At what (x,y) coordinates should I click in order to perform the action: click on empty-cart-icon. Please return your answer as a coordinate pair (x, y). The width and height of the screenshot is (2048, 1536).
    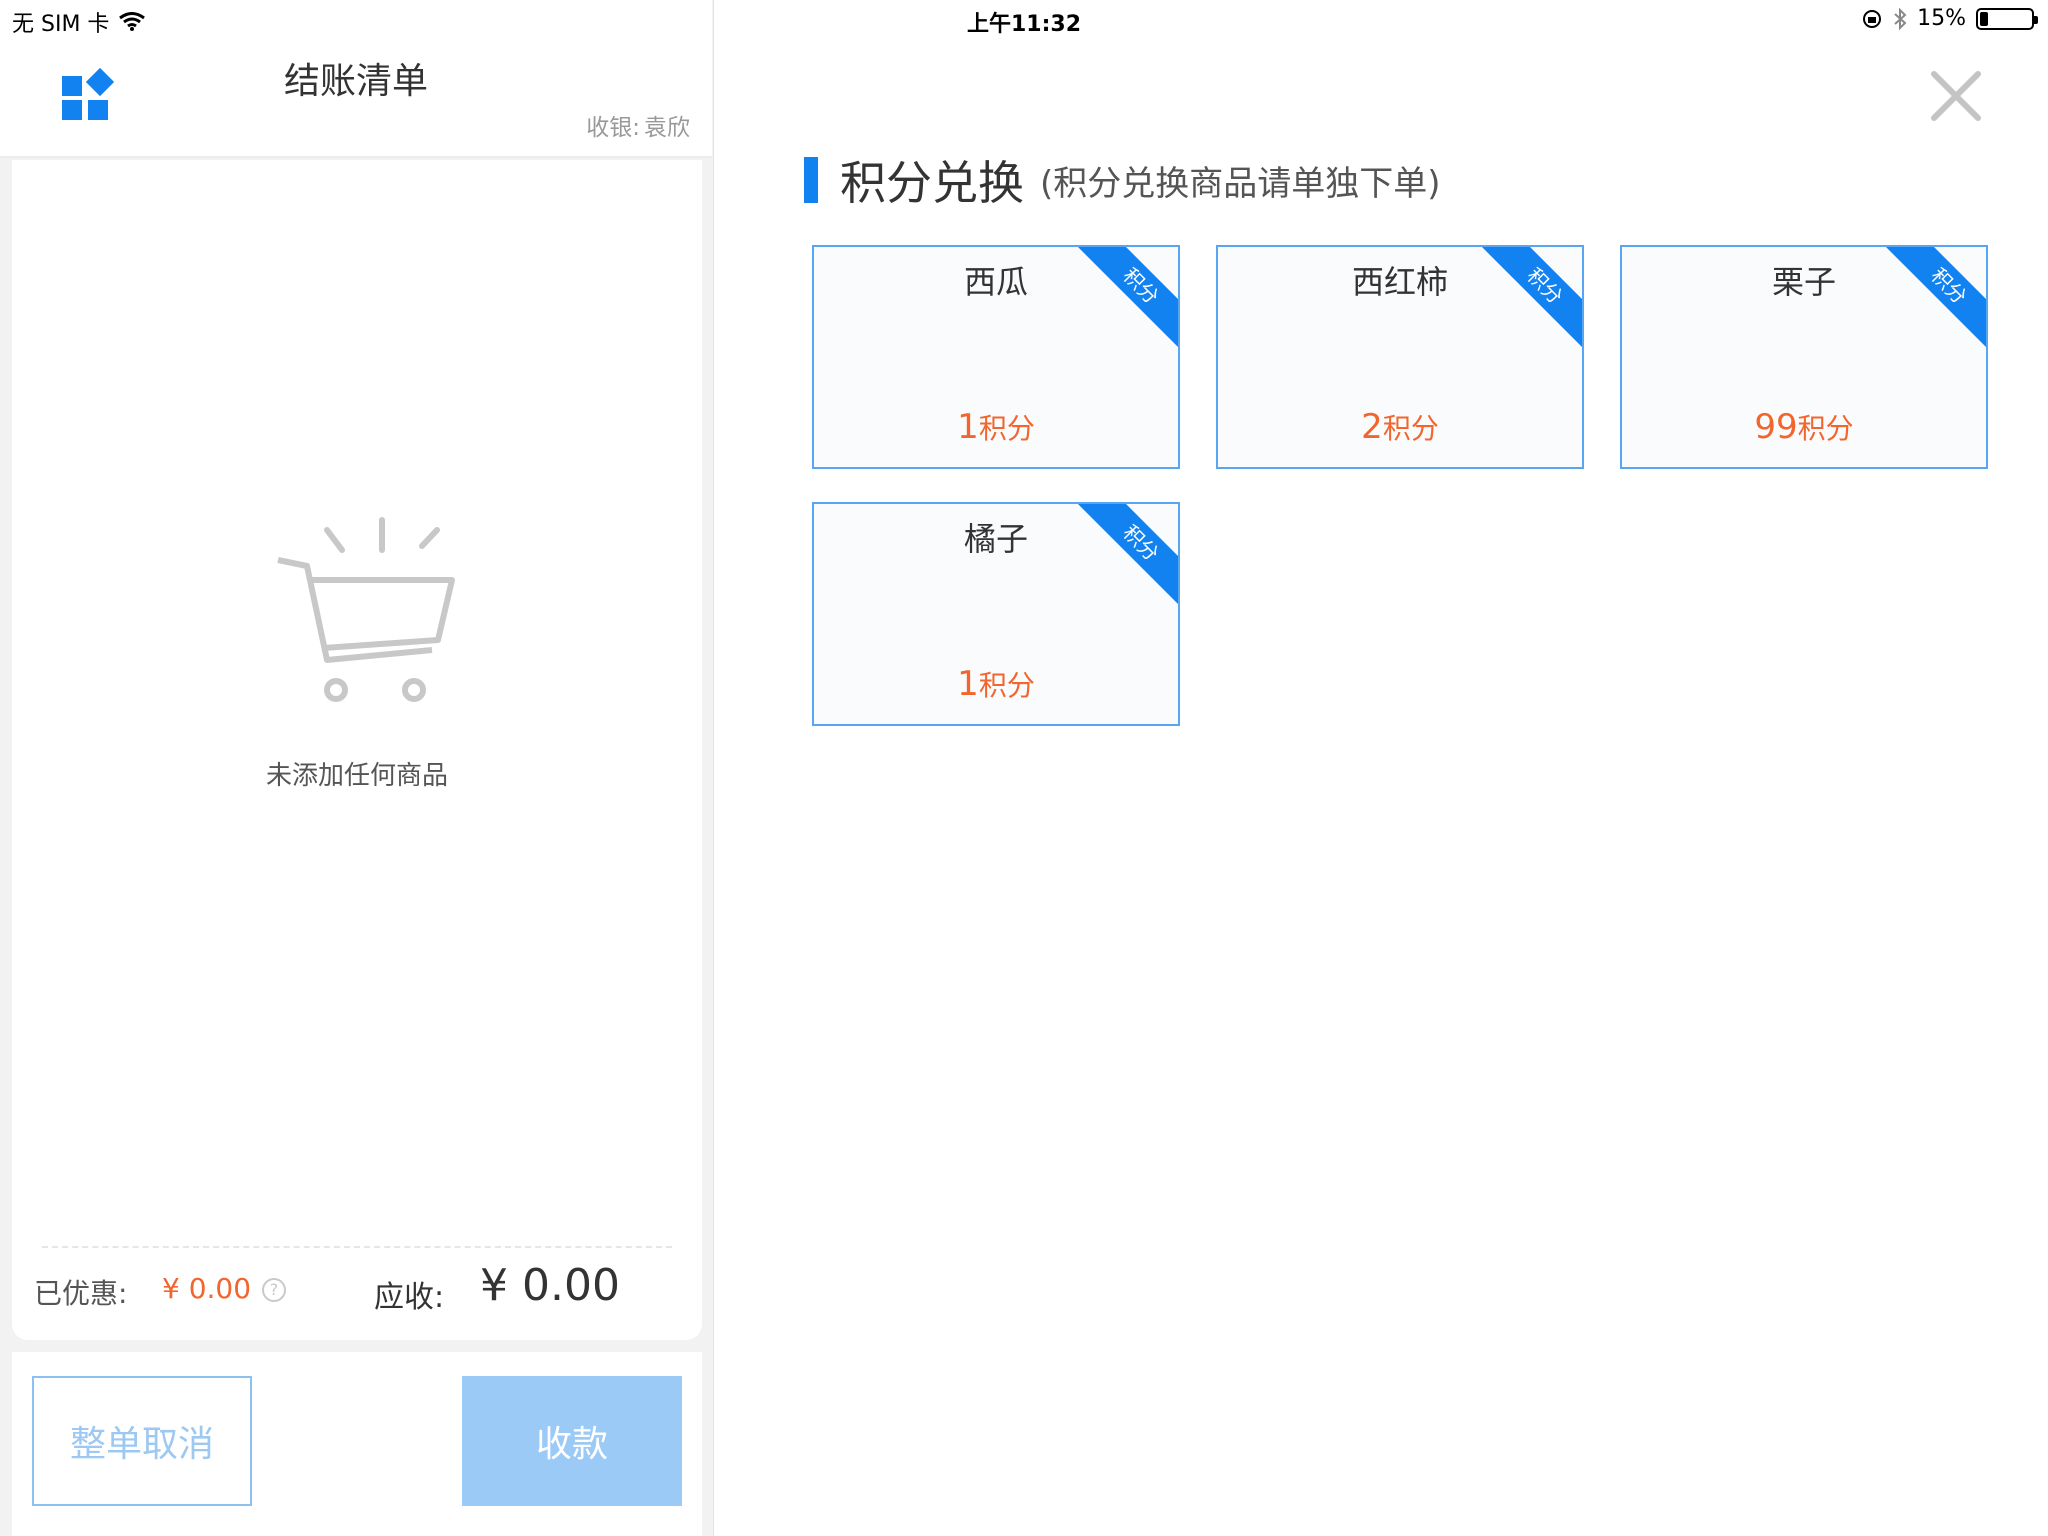
    Looking at the image, I should click on (366, 609).